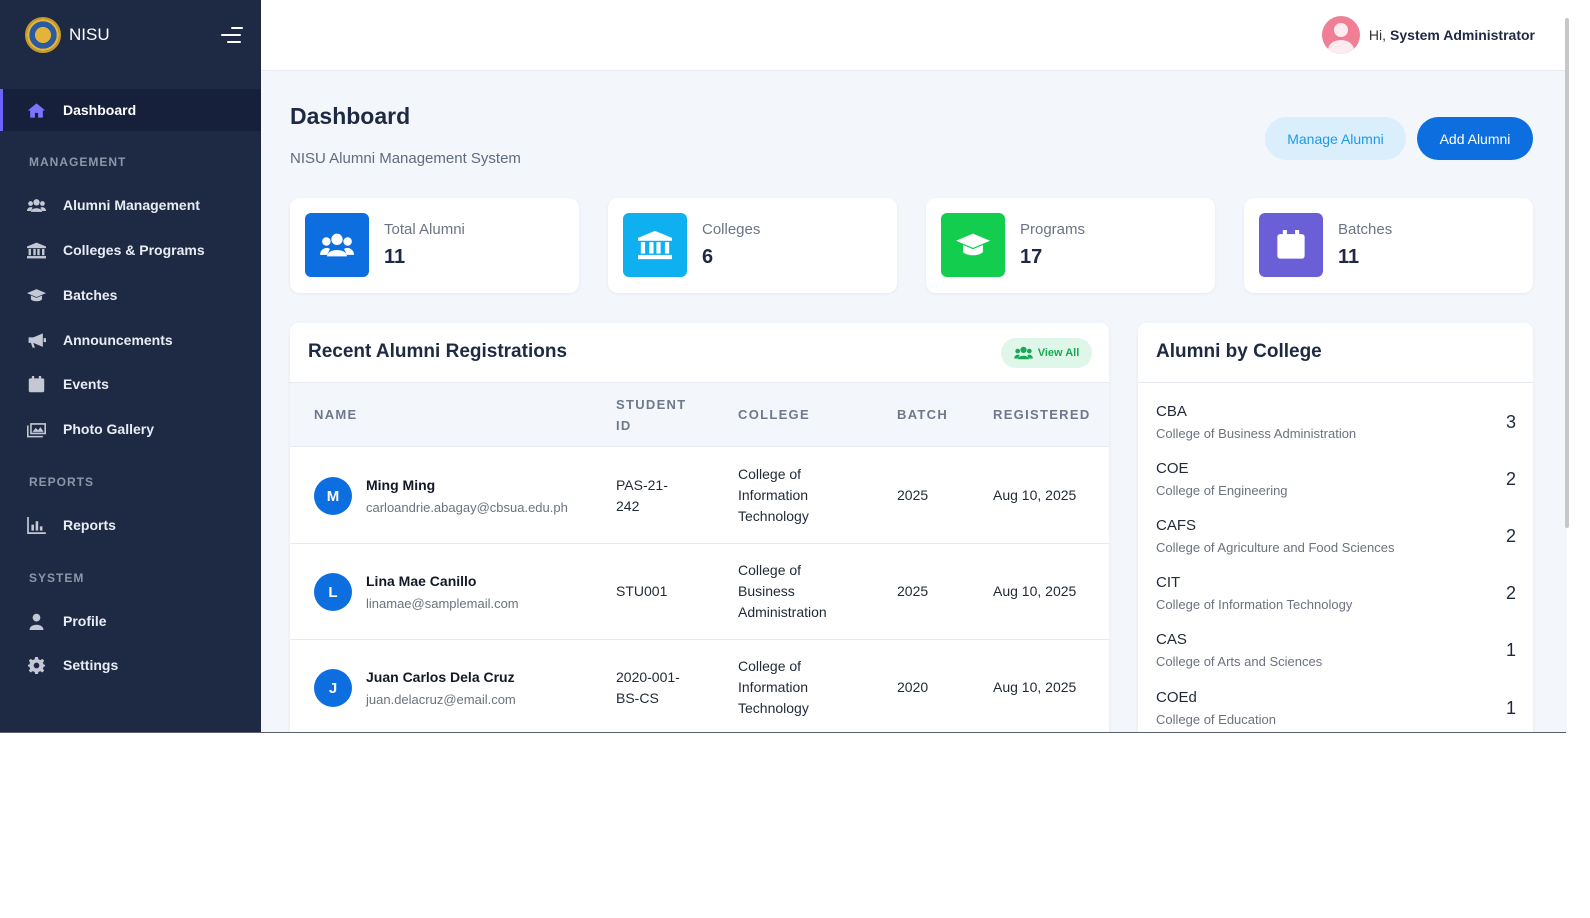  Describe the element at coordinates (36, 621) in the screenshot. I see `user-icon` at that location.